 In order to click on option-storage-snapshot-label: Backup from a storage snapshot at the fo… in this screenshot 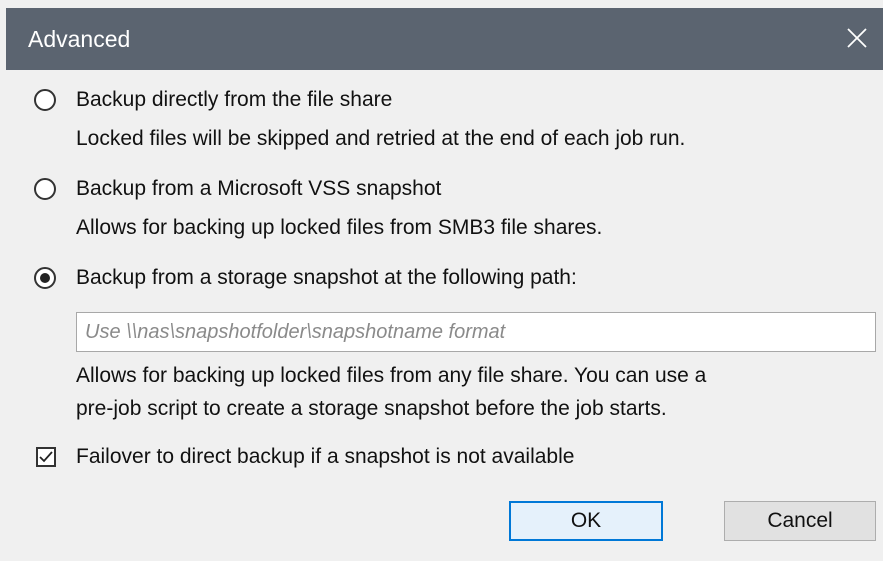, I will do `click(326, 278)`.